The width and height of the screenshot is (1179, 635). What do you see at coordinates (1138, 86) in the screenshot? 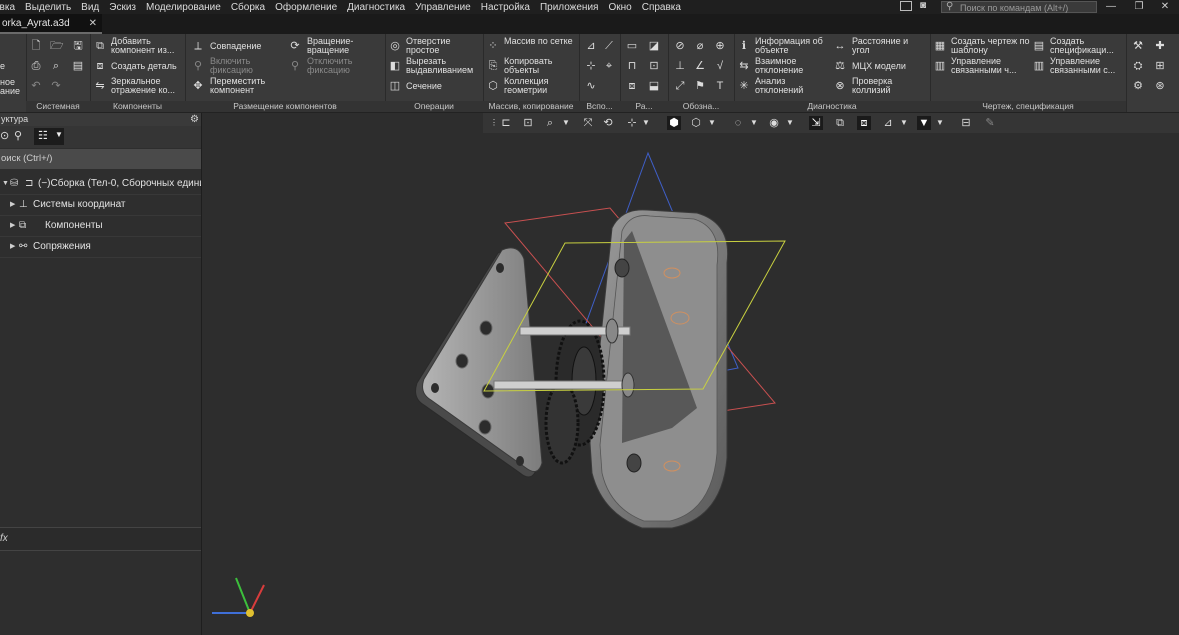
I see `extra-tool-5-icon: ⚙` at bounding box center [1138, 86].